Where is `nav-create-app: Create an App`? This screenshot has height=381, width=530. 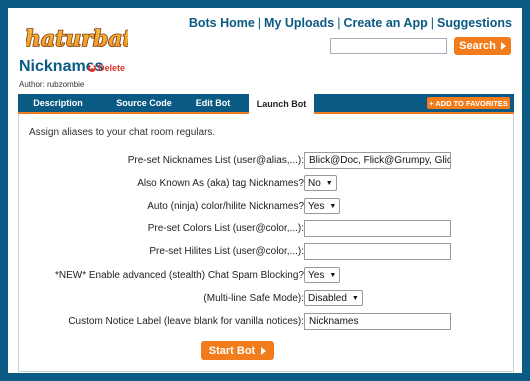
nav-create-app: Create an App is located at coordinates (385, 23).